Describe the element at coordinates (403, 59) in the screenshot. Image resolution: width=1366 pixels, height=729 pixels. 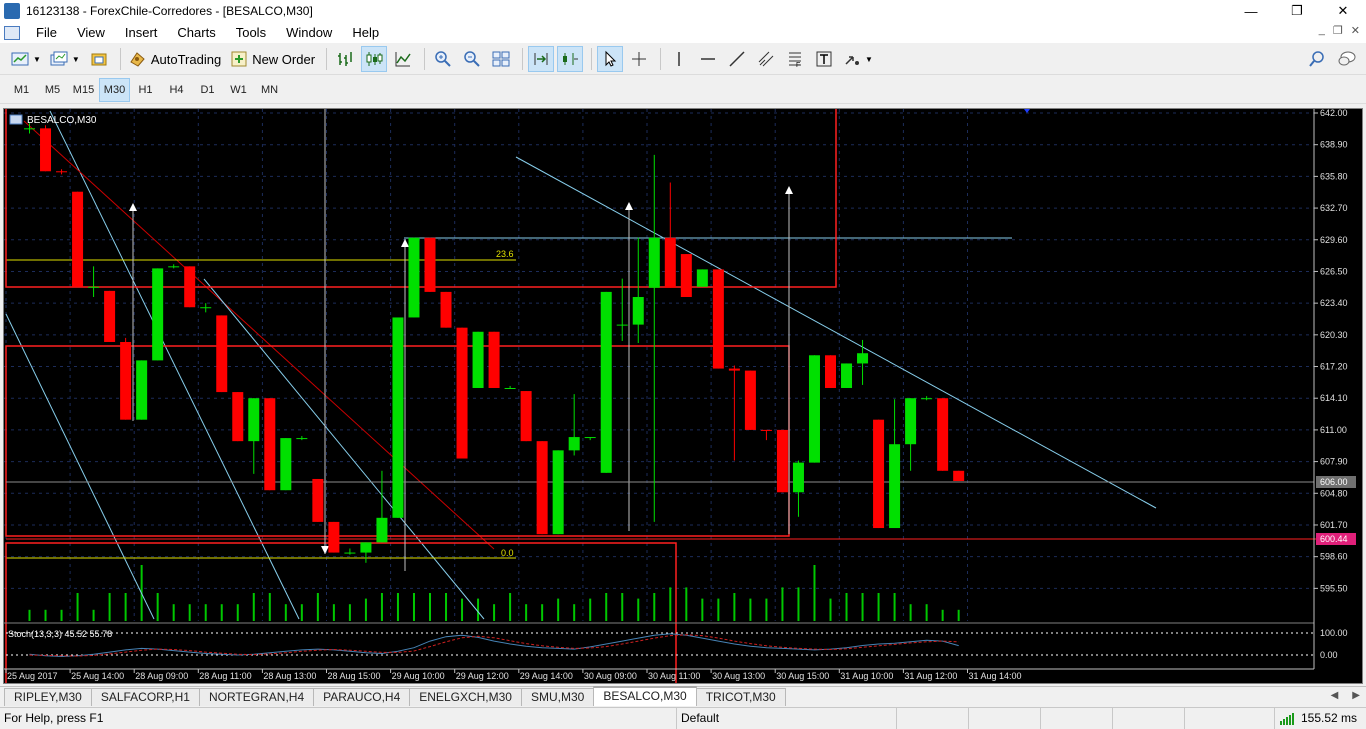
I see `line-chart-button` at that location.